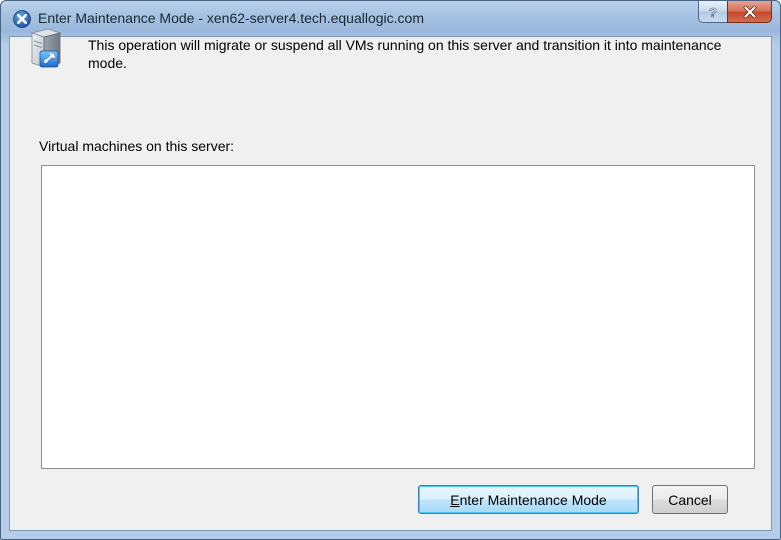 This screenshot has width=781, height=540. I want to click on caption-buttons: ?, so click(735, 12).